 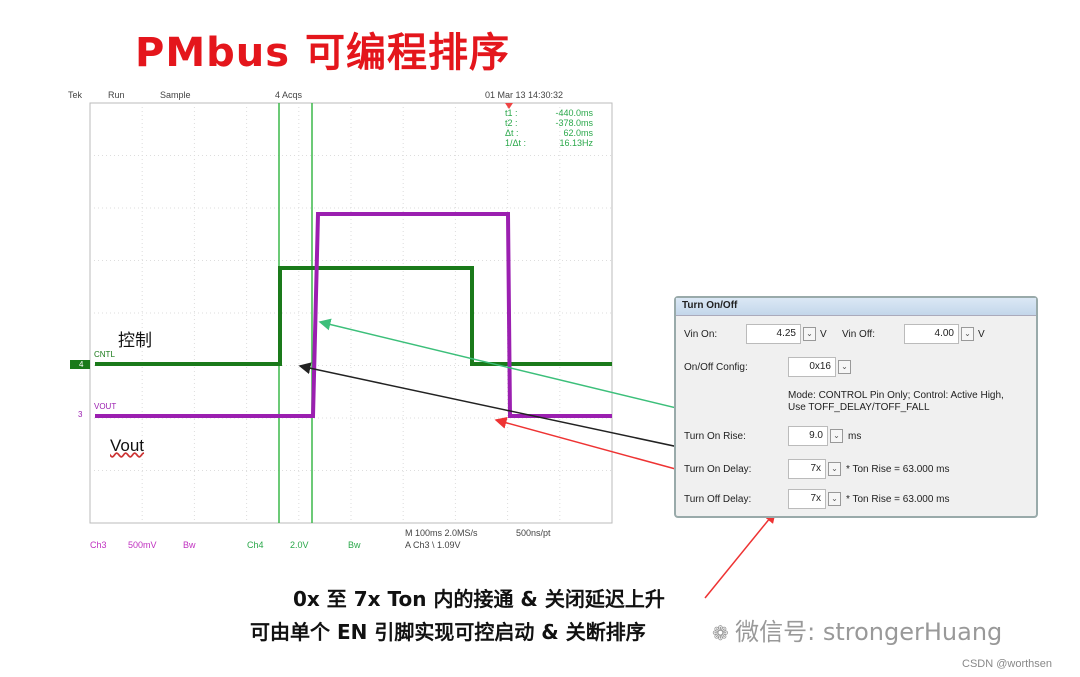 I want to click on ch4-scale: 2.0V, so click(x=299, y=545).